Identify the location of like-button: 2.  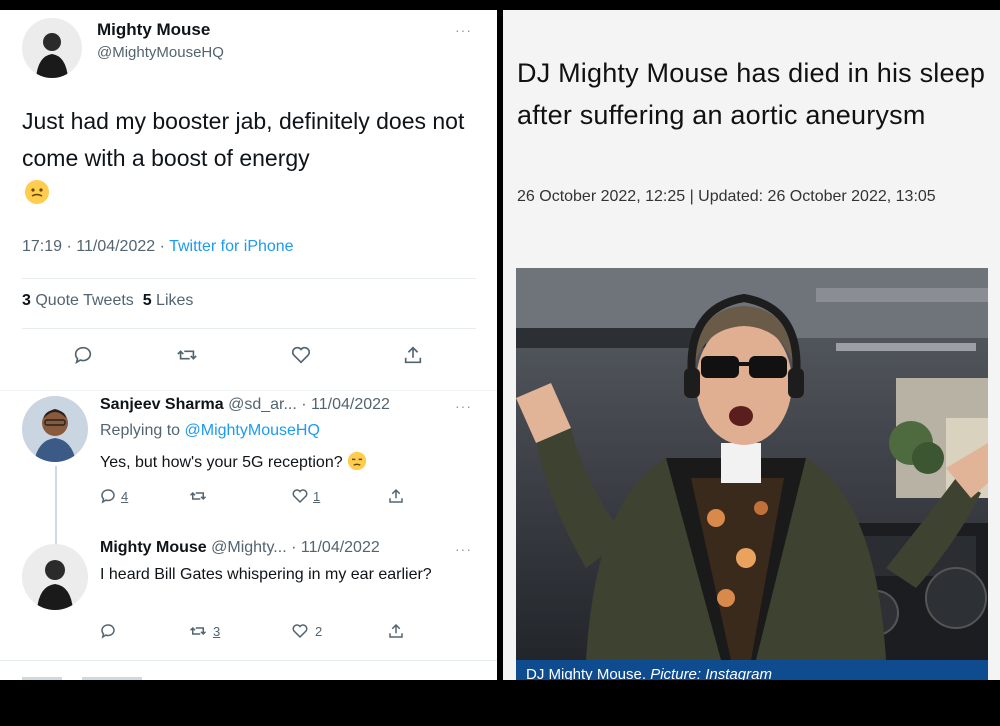
(306, 631).